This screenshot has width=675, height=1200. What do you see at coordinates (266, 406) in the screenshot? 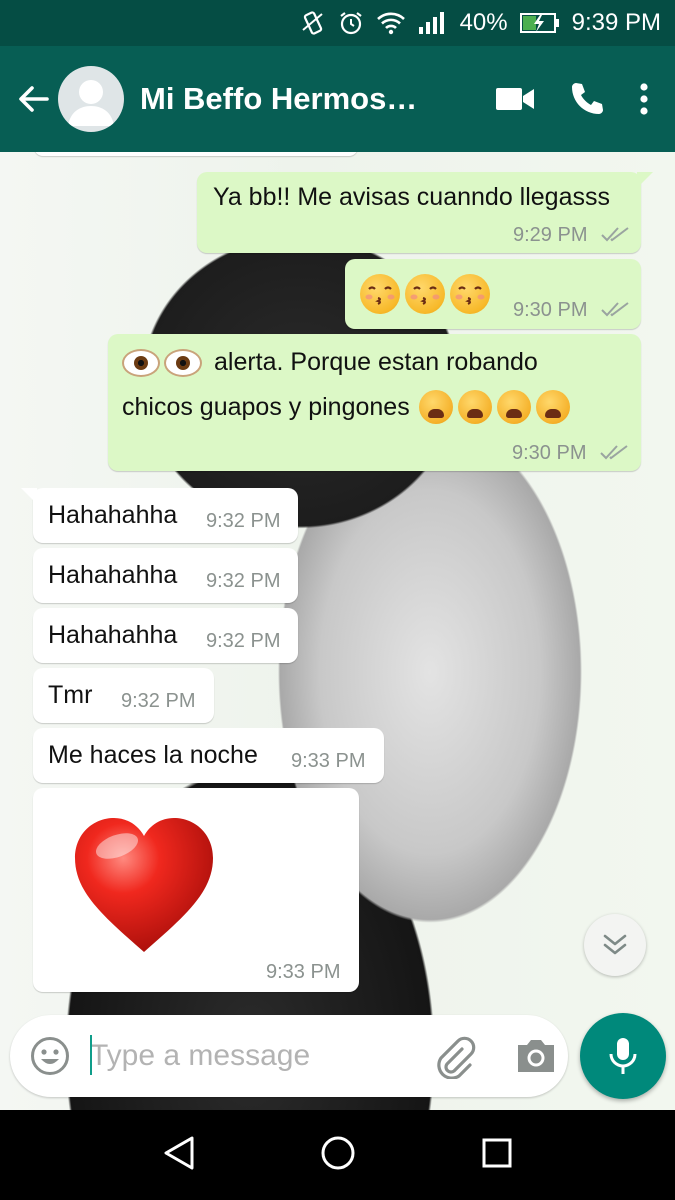
I see `message-text: chicos guapos y pingones` at bounding box center [266, 406].